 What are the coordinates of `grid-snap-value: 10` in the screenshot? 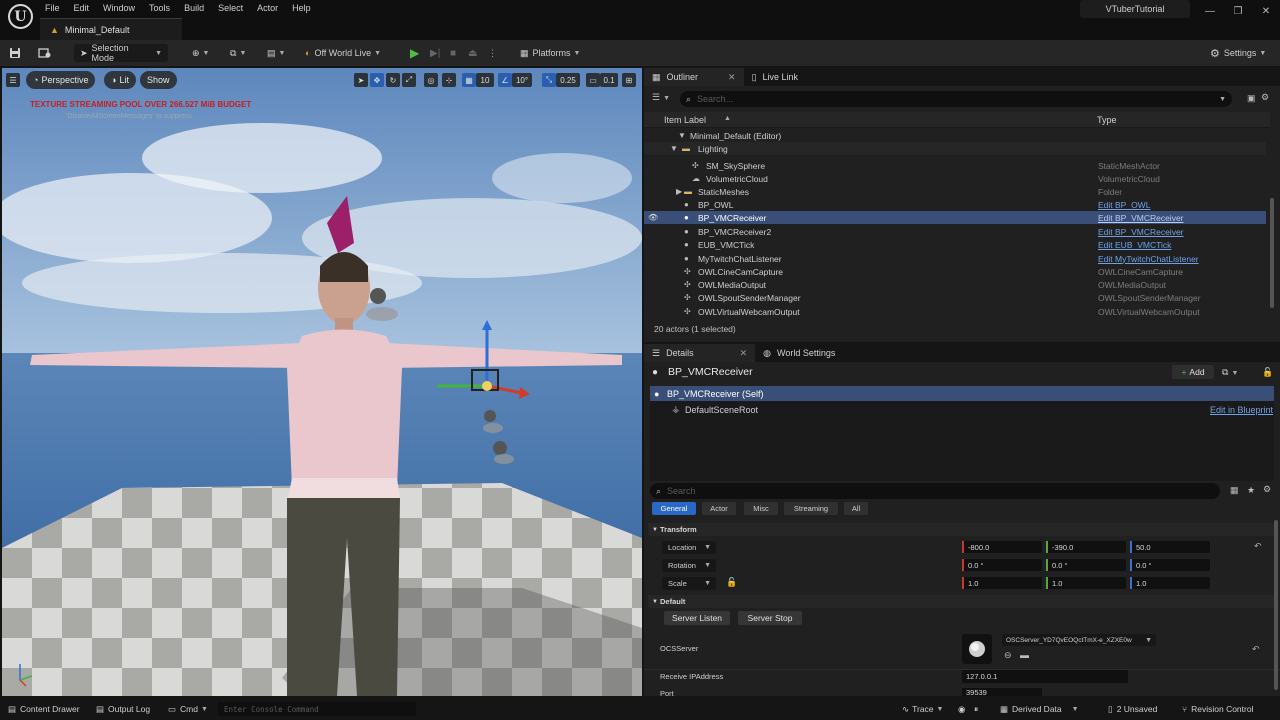 It's located at (485, 80).